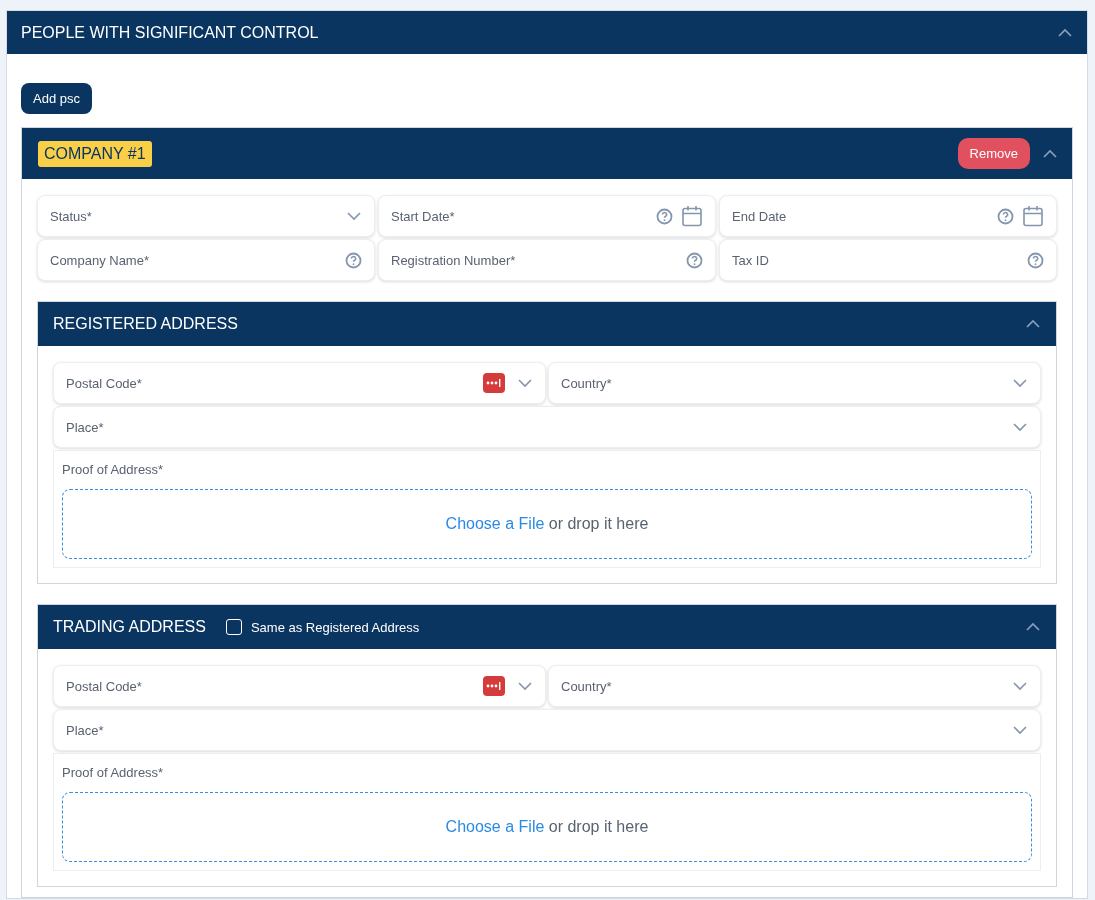 The image size is (1095, 900). Describe the element at coordinates (547, 216) in the screenshot. I see `form-field: Start Date*` at that location.